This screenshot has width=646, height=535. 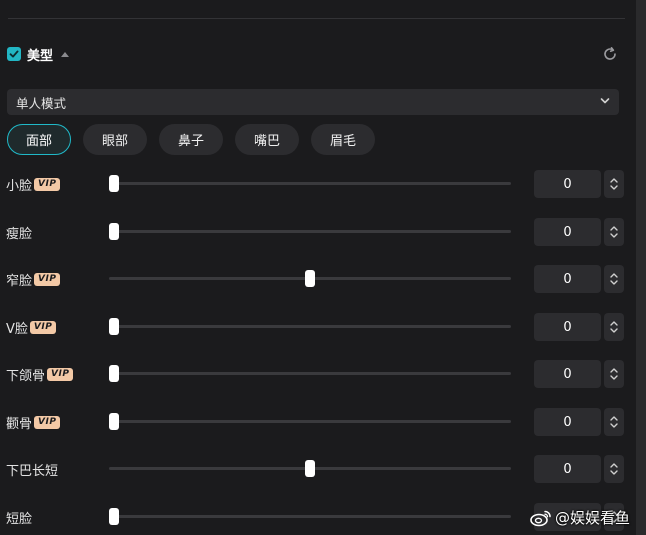 I want to click on slider-row-v-face: V脸 VIP 0, so click(x=323, y=326).